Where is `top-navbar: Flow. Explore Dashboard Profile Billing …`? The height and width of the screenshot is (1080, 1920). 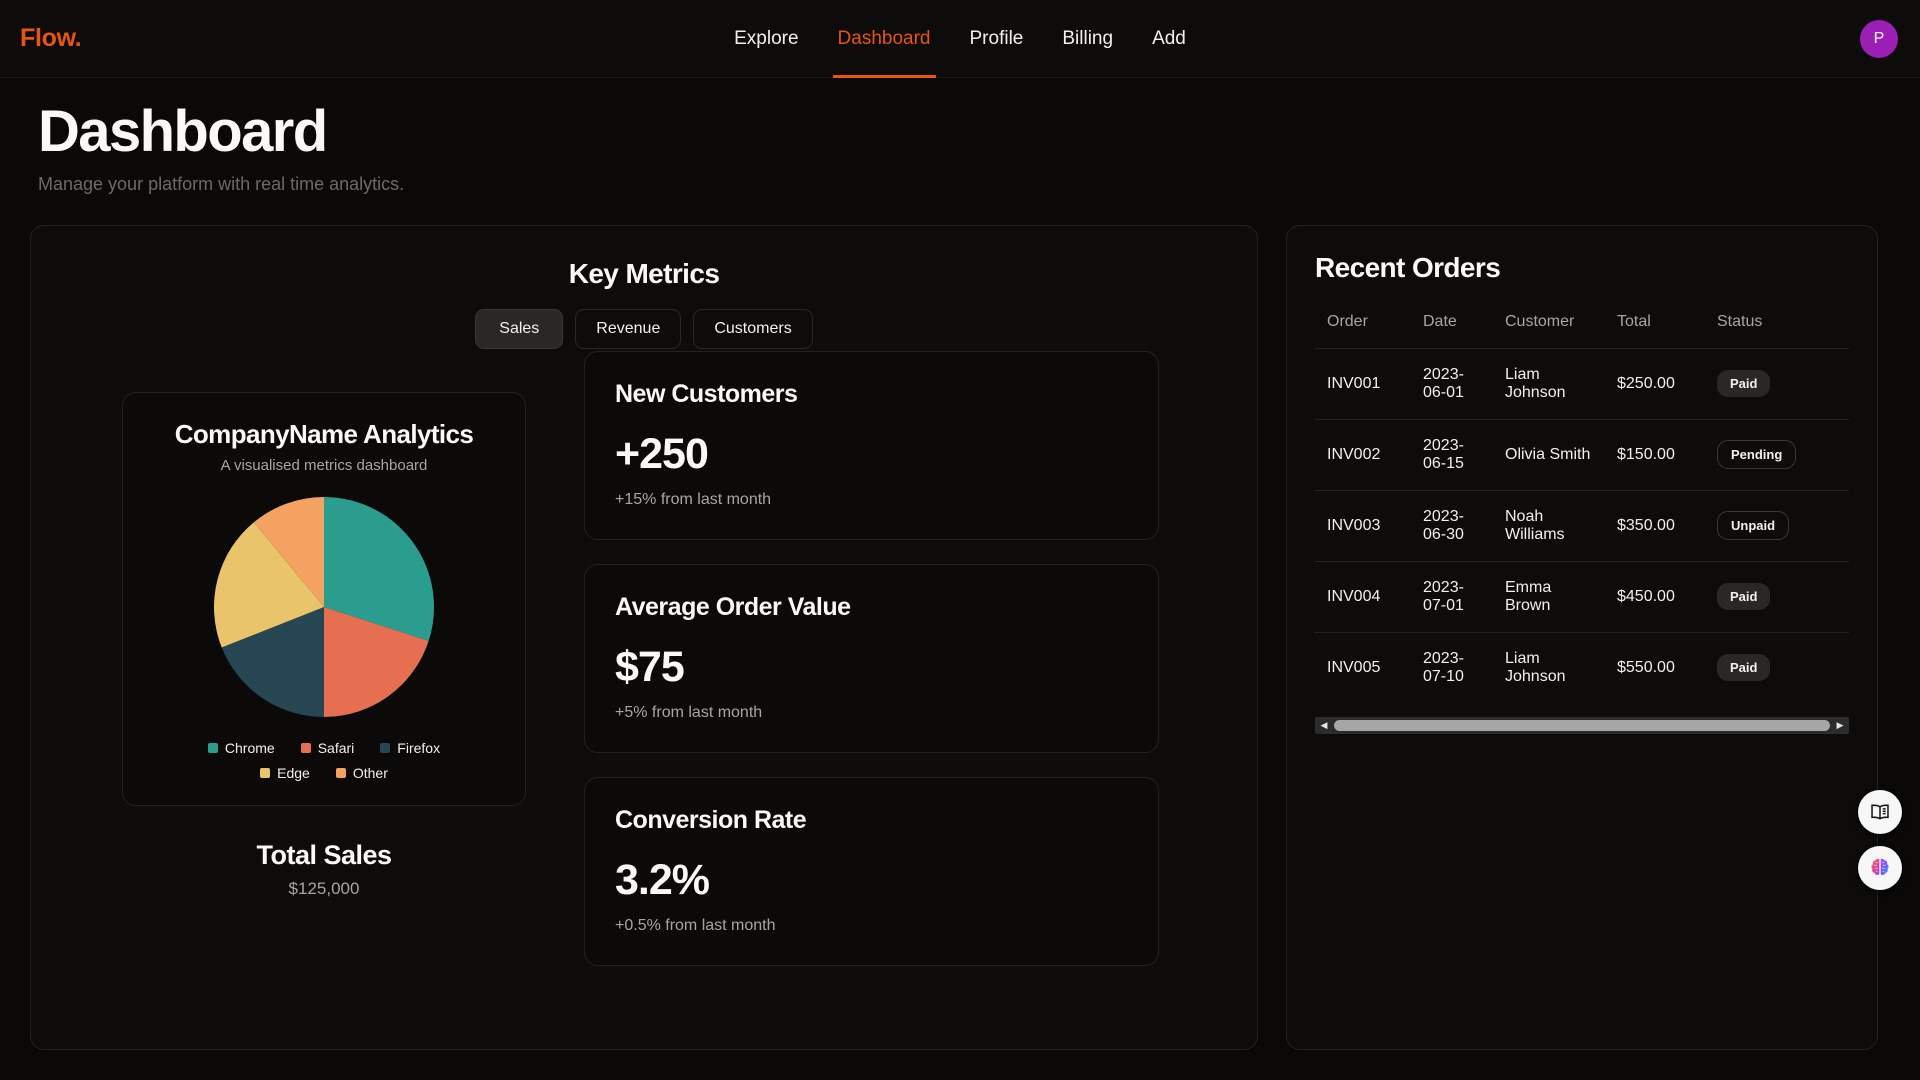 top-navbar: Flow. Explore Dashboard Profile Billing … is located at coordinates (960, 39).